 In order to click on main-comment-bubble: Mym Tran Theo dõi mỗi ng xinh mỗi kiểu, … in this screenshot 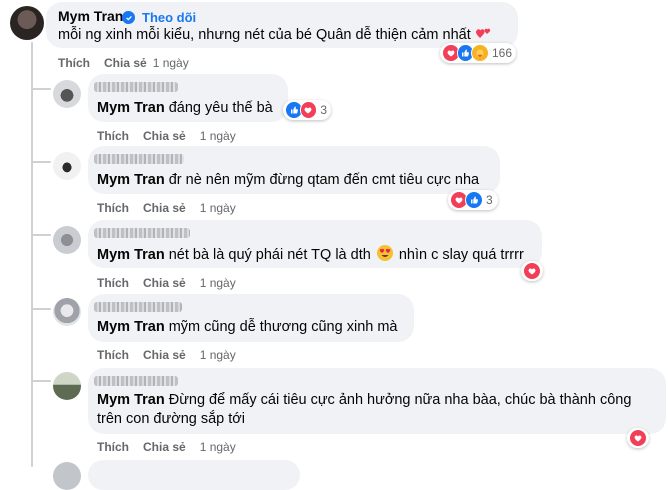, I will do `click(282, 25)`.